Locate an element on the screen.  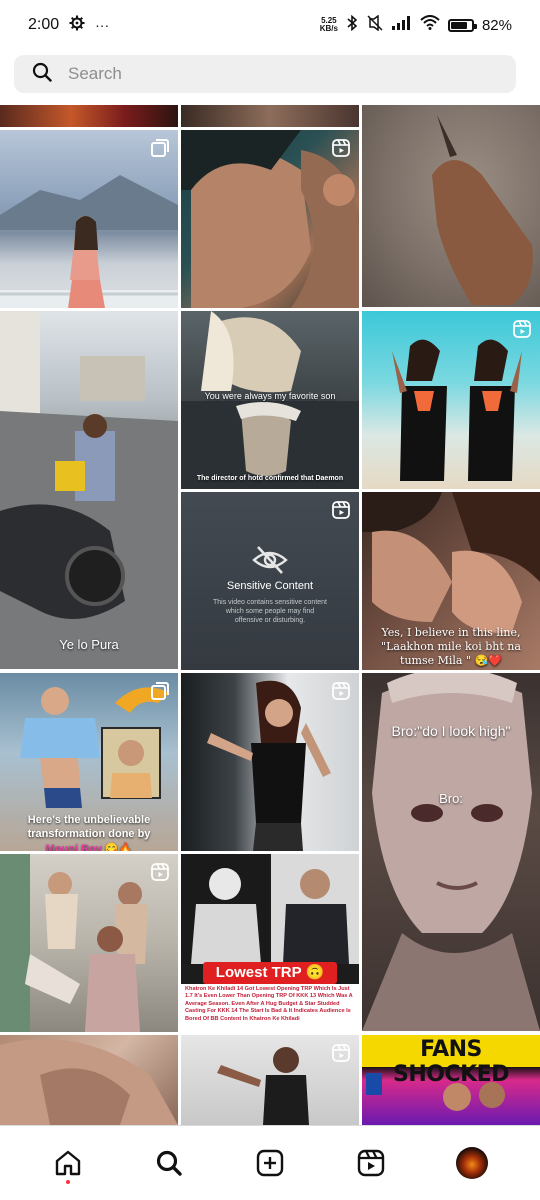
battery-percent: 82% is located at coordinates (496, 25).